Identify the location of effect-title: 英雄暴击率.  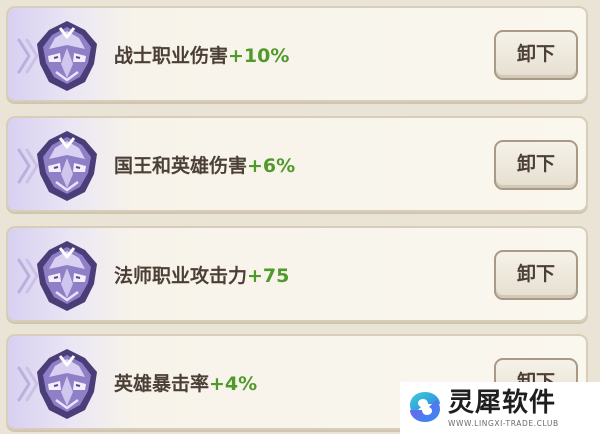
(162, 384).